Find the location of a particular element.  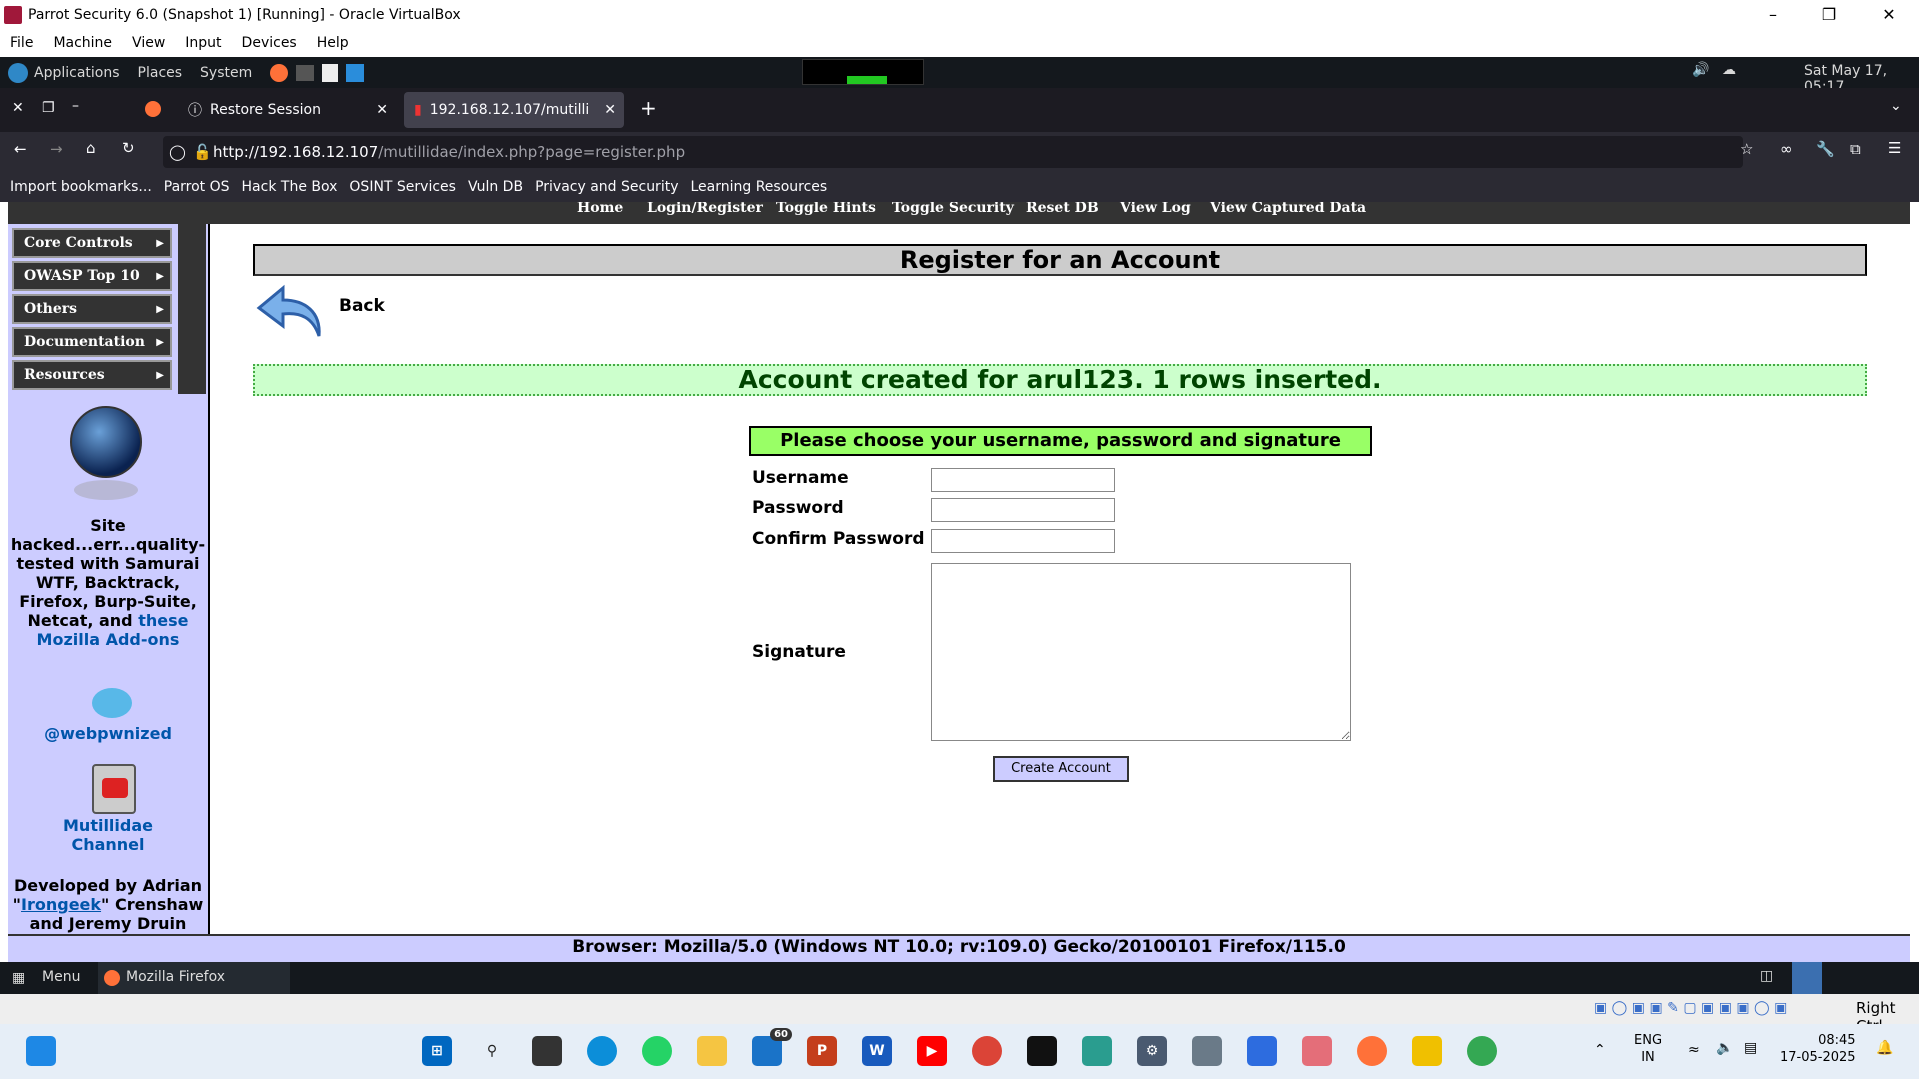

bookmark-parrot-os: Parrot OS is located at coordinates (197, 187).